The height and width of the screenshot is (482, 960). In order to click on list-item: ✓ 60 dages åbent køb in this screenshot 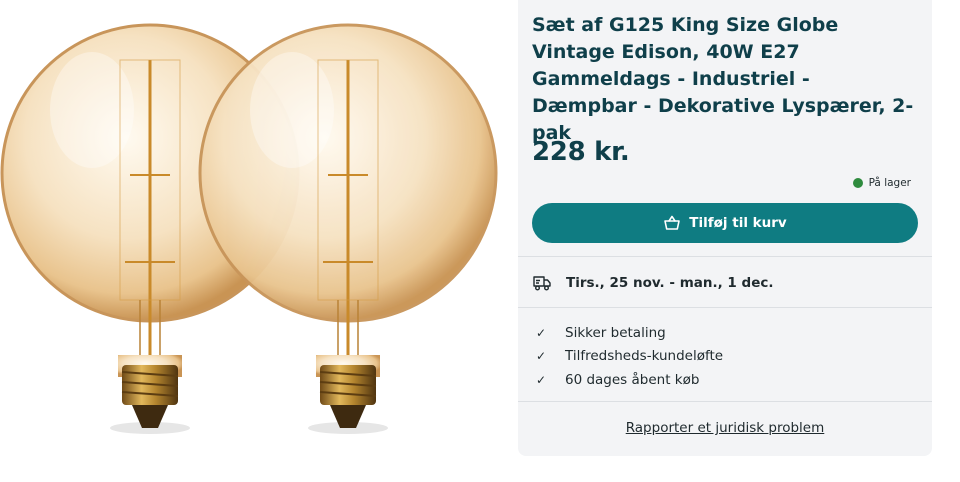, I will do `click(629, 380)`.